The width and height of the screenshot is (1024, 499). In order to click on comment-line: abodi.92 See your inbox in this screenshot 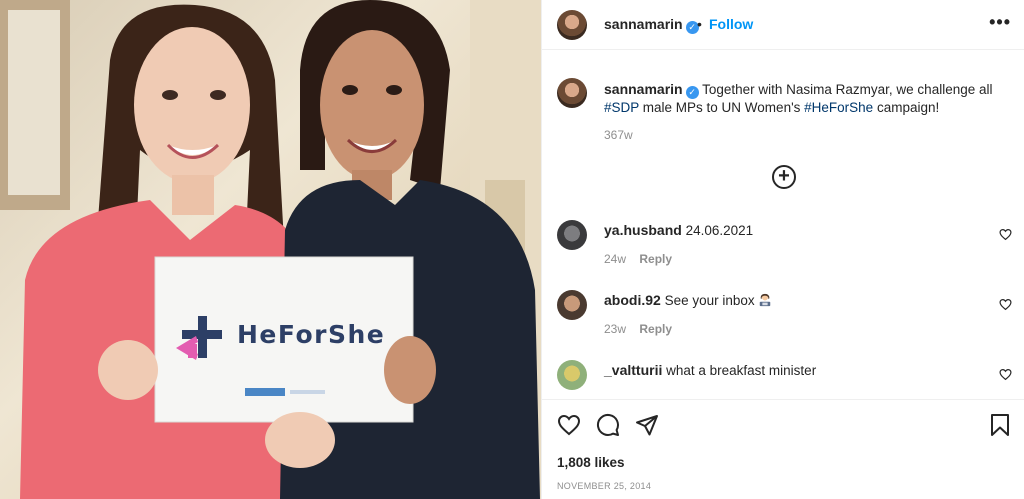, I will do `click(688, 300)`.